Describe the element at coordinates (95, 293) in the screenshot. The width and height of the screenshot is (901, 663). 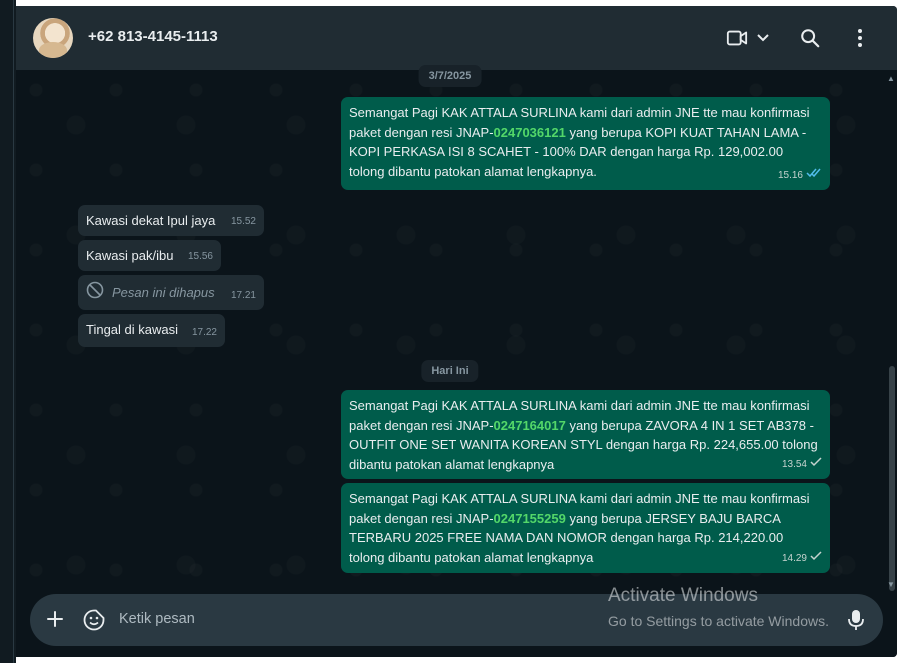
I see `blocked-icon` at that location.